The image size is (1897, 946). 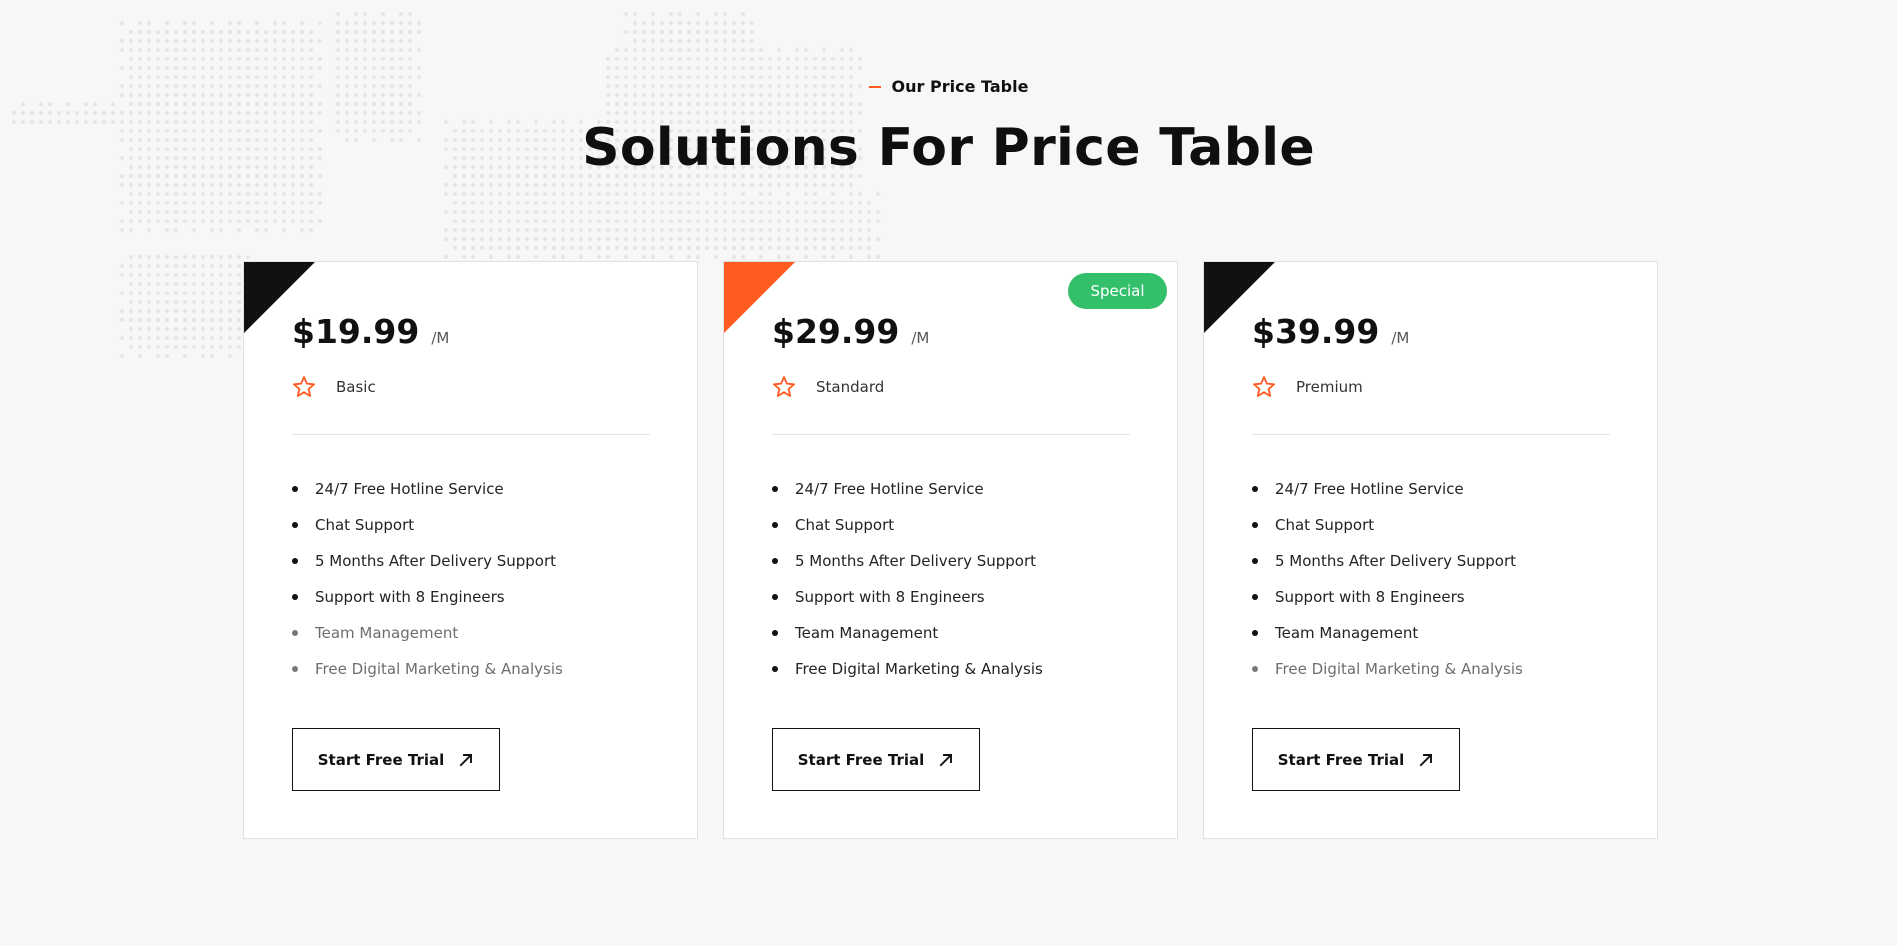 I want to click on plan-row: Standard, so click(x=828, y=387).